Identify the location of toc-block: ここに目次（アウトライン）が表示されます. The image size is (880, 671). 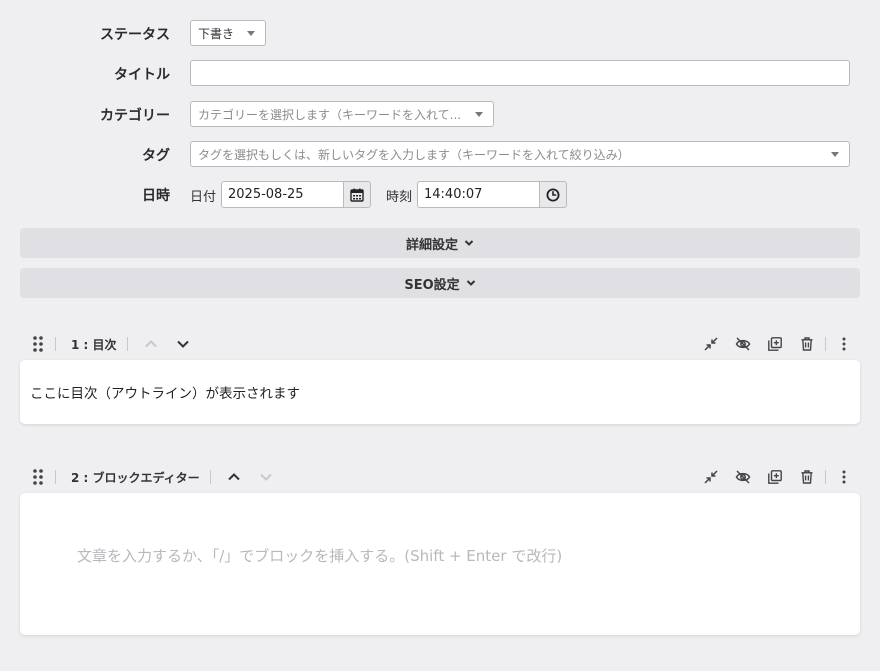
(440, 392).